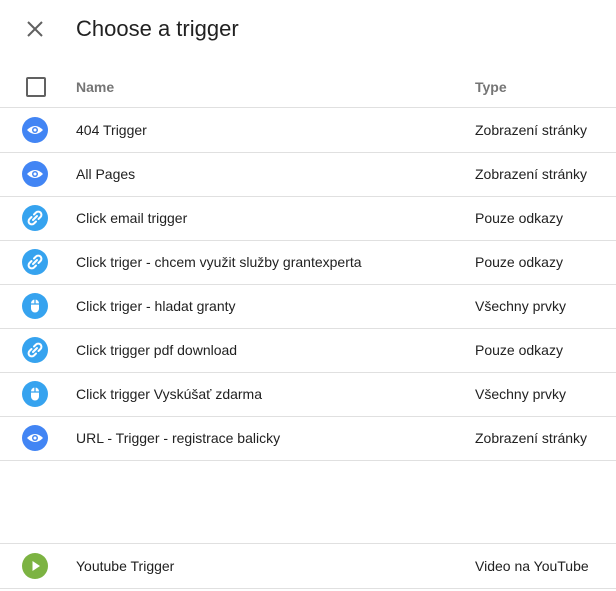  Describe the element at coordinates (35, 566) in the screenshot. I see `play-icon` at that location.